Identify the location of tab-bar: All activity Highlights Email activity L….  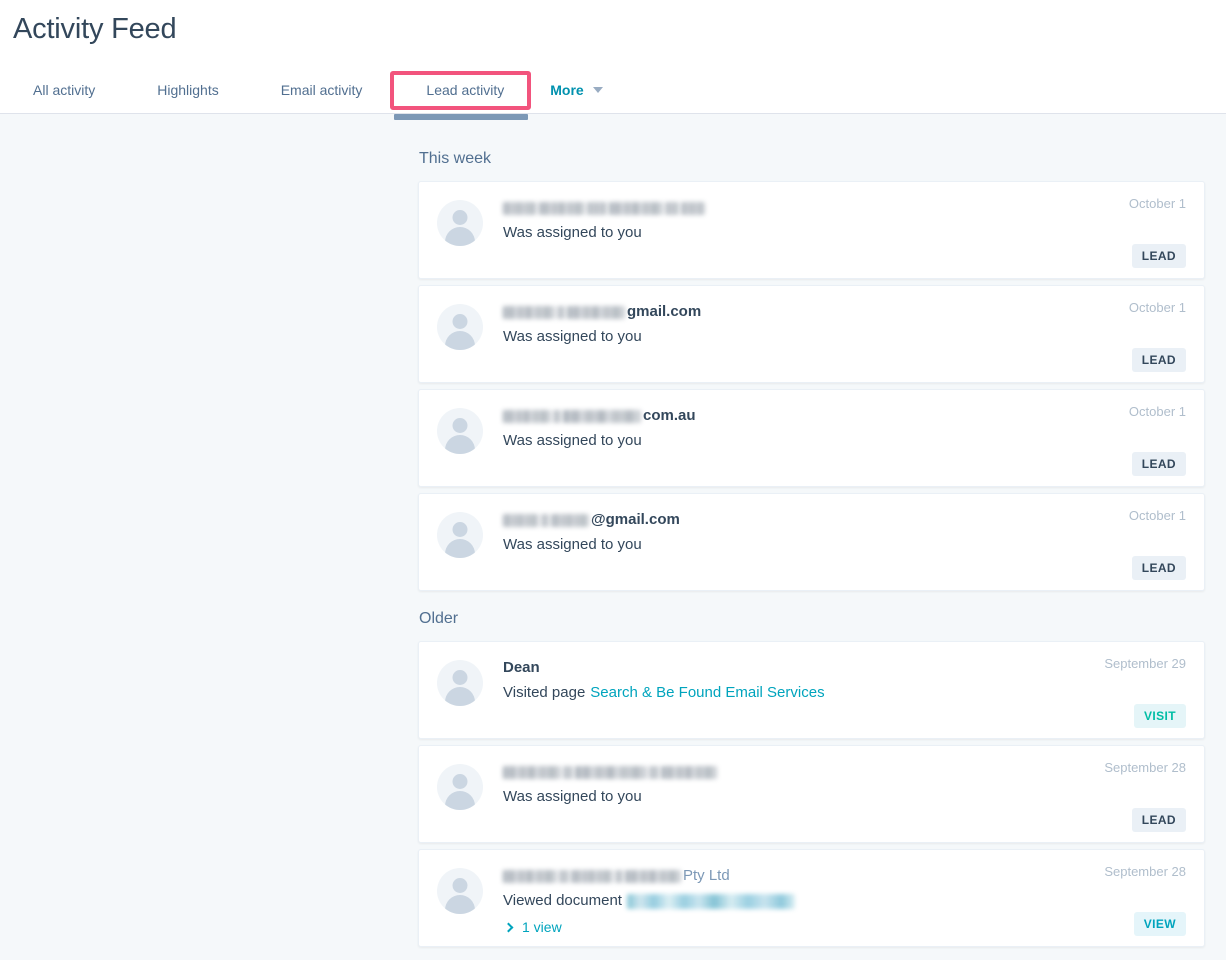
(613, 90).